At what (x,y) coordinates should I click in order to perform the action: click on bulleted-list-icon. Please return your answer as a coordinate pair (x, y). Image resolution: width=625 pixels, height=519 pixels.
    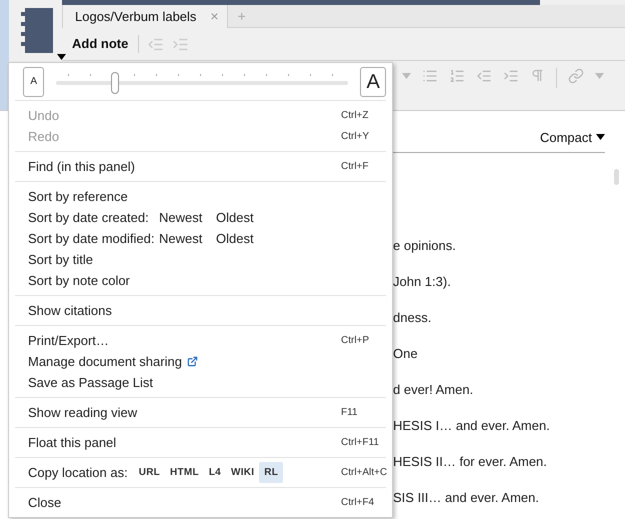
    Looking at the image, I should click on (430, 76).